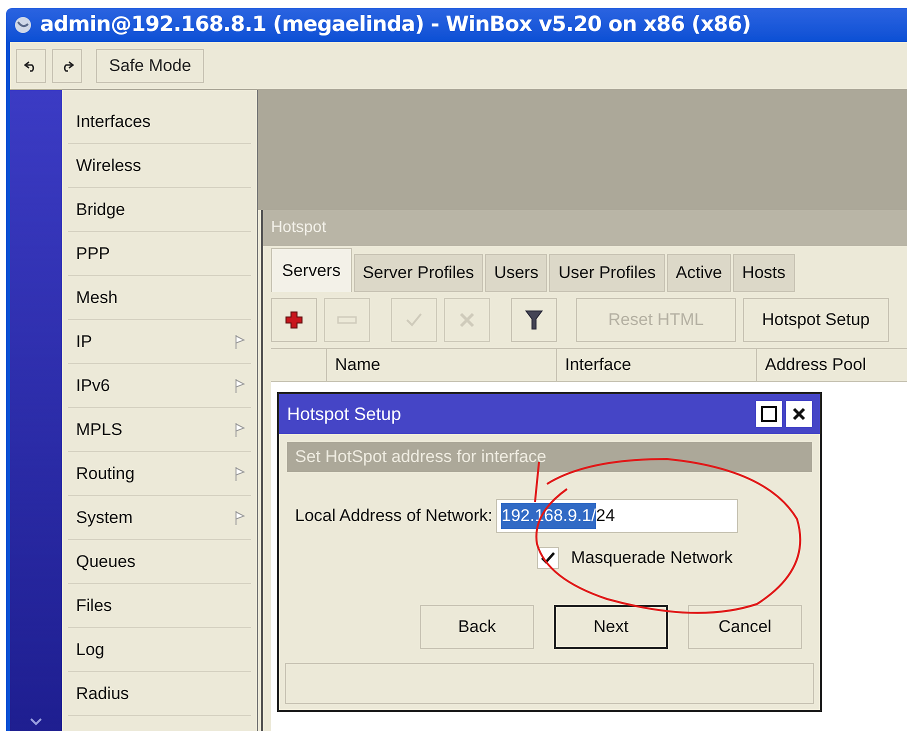 Image resolution: width=907 pixels, height=731 pixels. What do you see at coordinates (159, 166) in the screenshot?
I see `sidebar-item: Wireless` at bounding box center [159, 166].